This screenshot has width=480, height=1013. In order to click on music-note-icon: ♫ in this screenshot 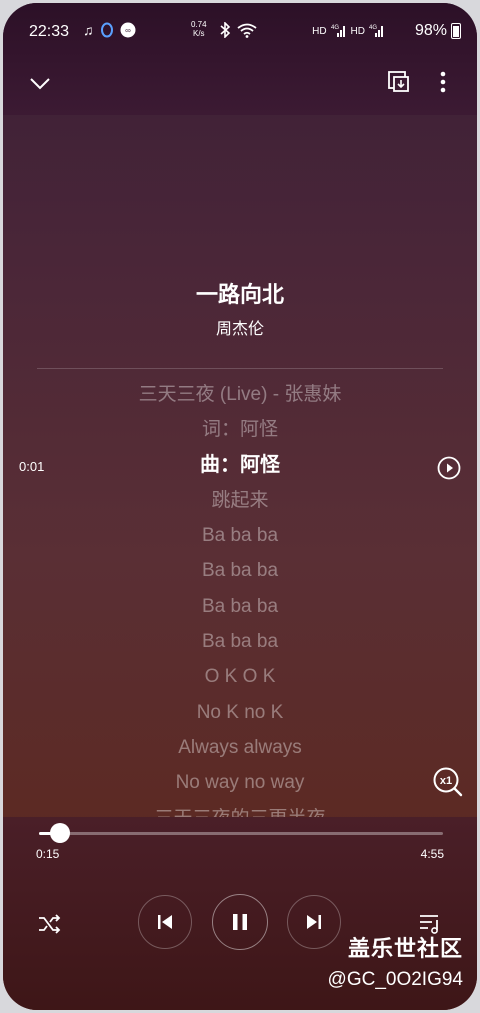, I will do `click(88, 30)`.